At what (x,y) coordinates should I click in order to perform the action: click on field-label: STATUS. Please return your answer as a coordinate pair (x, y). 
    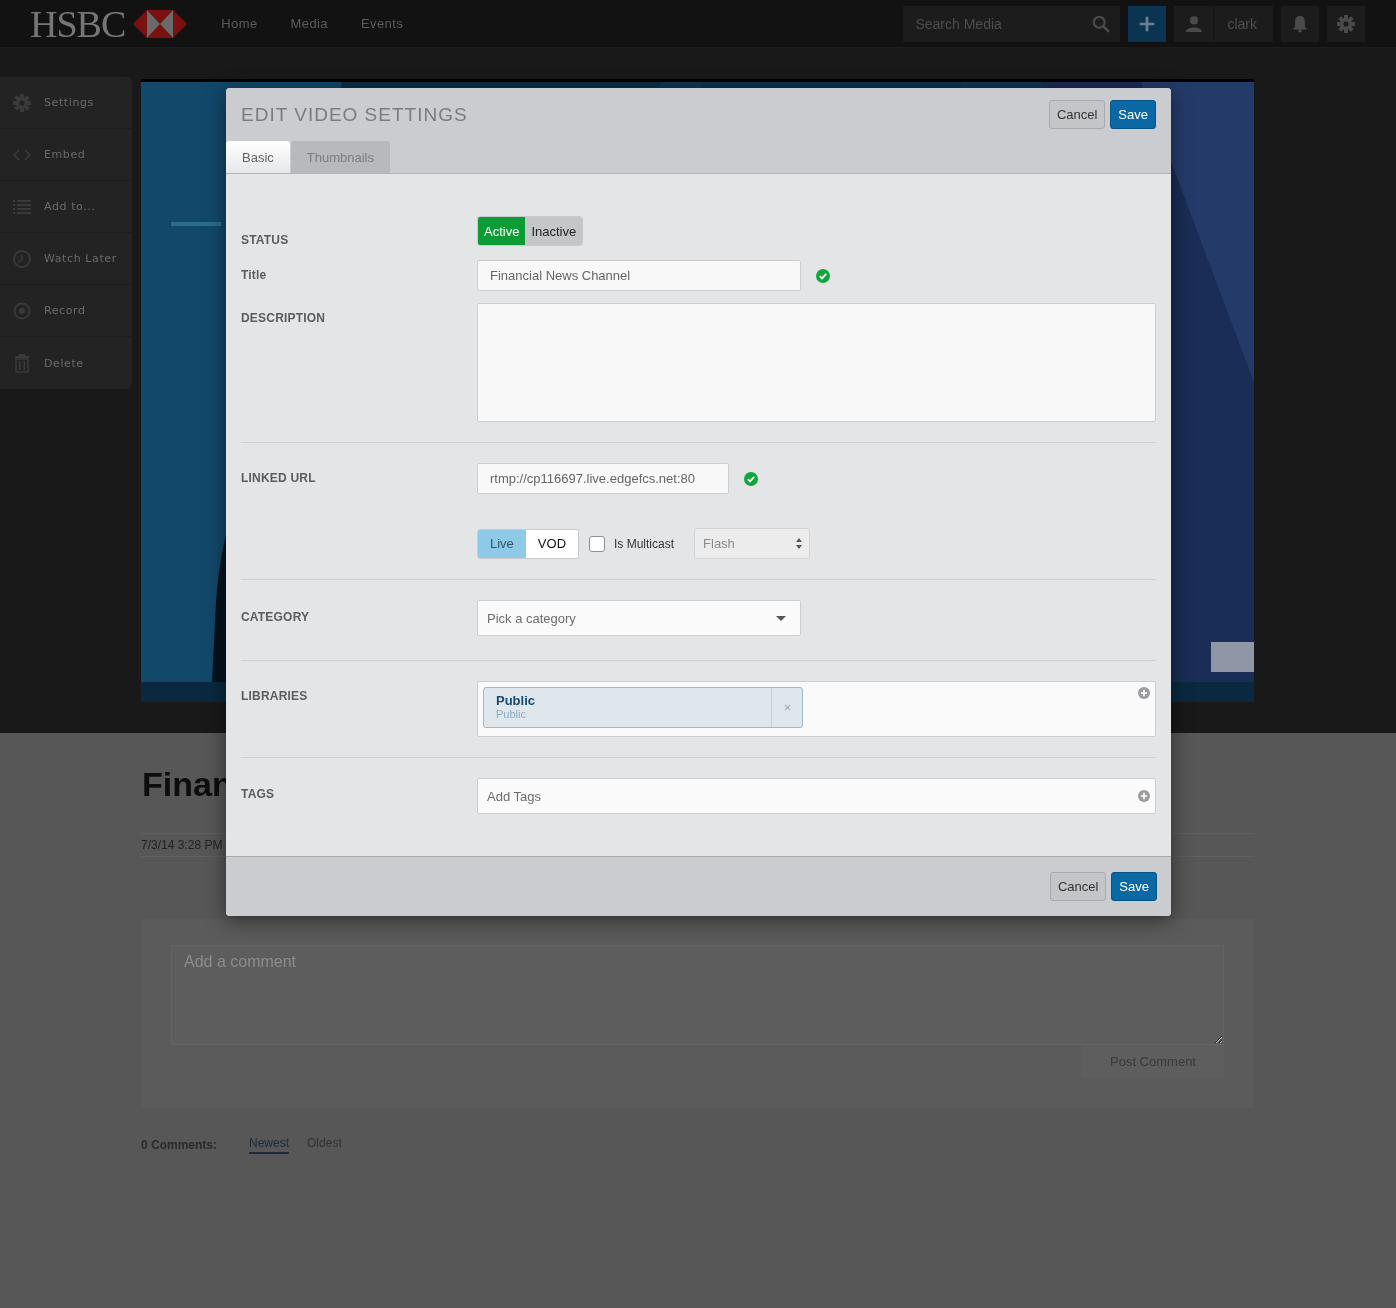
    Looking at the image, I should click on (265, 239).